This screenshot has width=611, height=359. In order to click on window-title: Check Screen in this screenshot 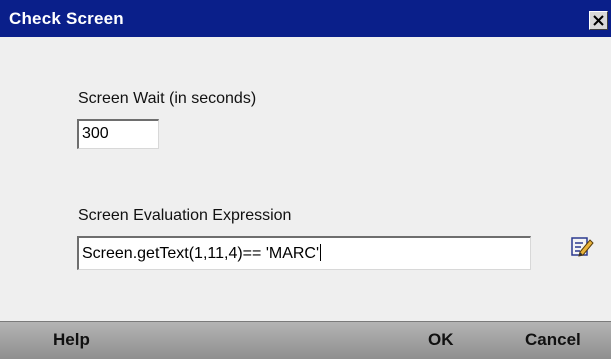, I will do `click(66, 18)`.